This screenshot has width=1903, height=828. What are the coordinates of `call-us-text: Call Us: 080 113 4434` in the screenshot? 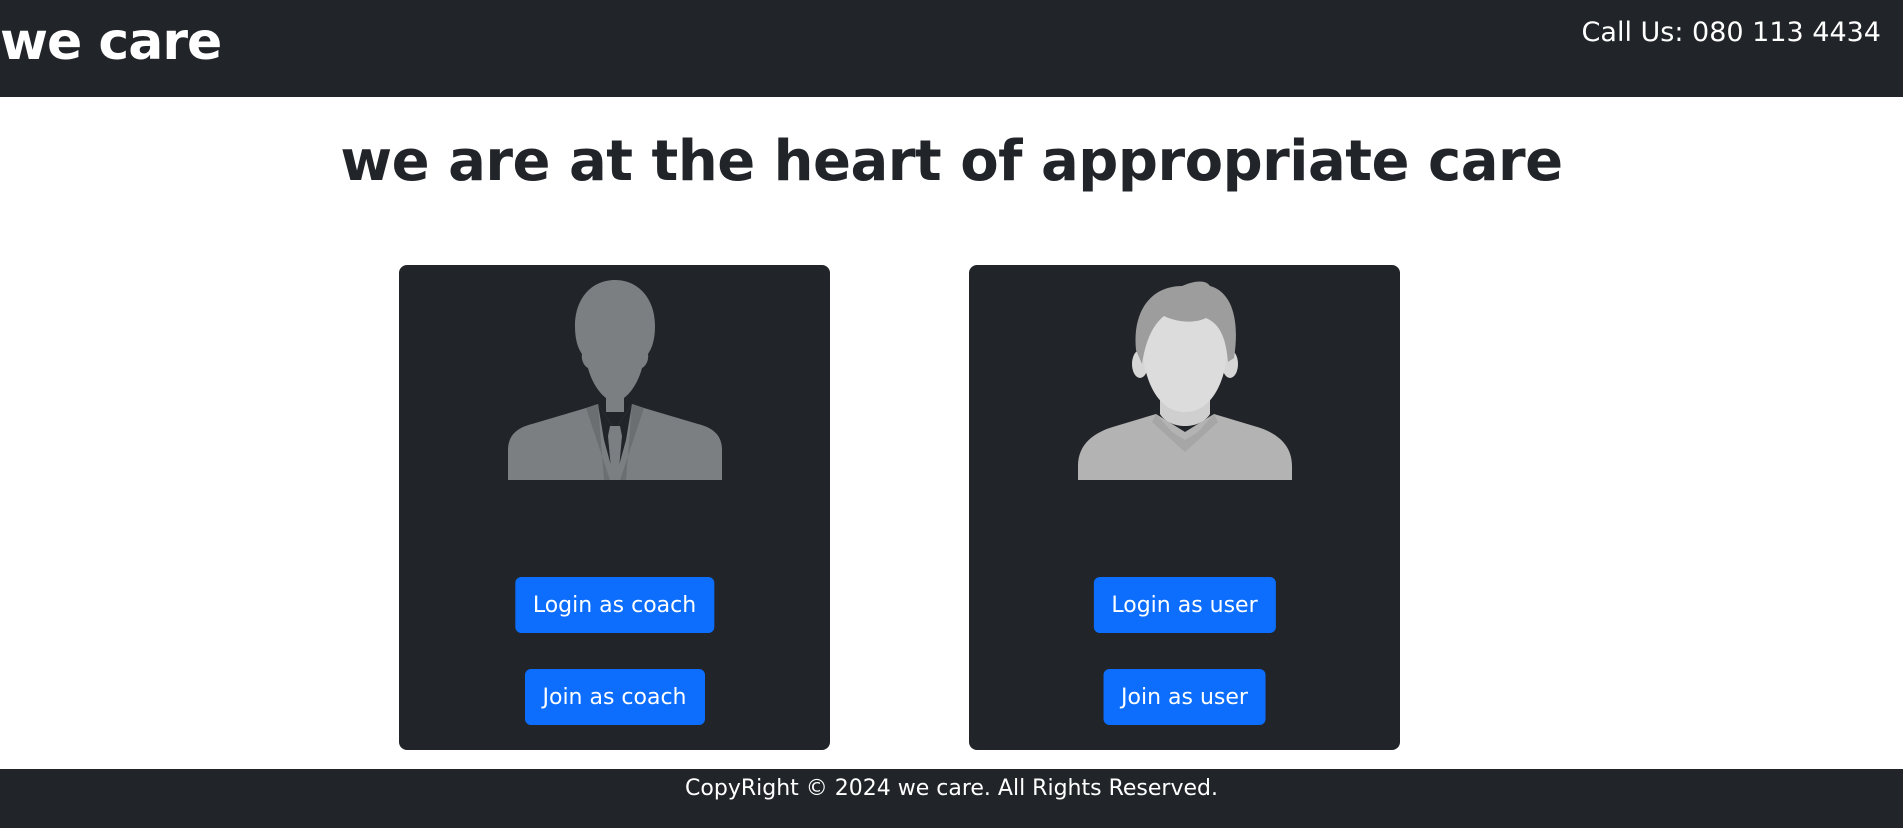 It's located at (1731, 32).